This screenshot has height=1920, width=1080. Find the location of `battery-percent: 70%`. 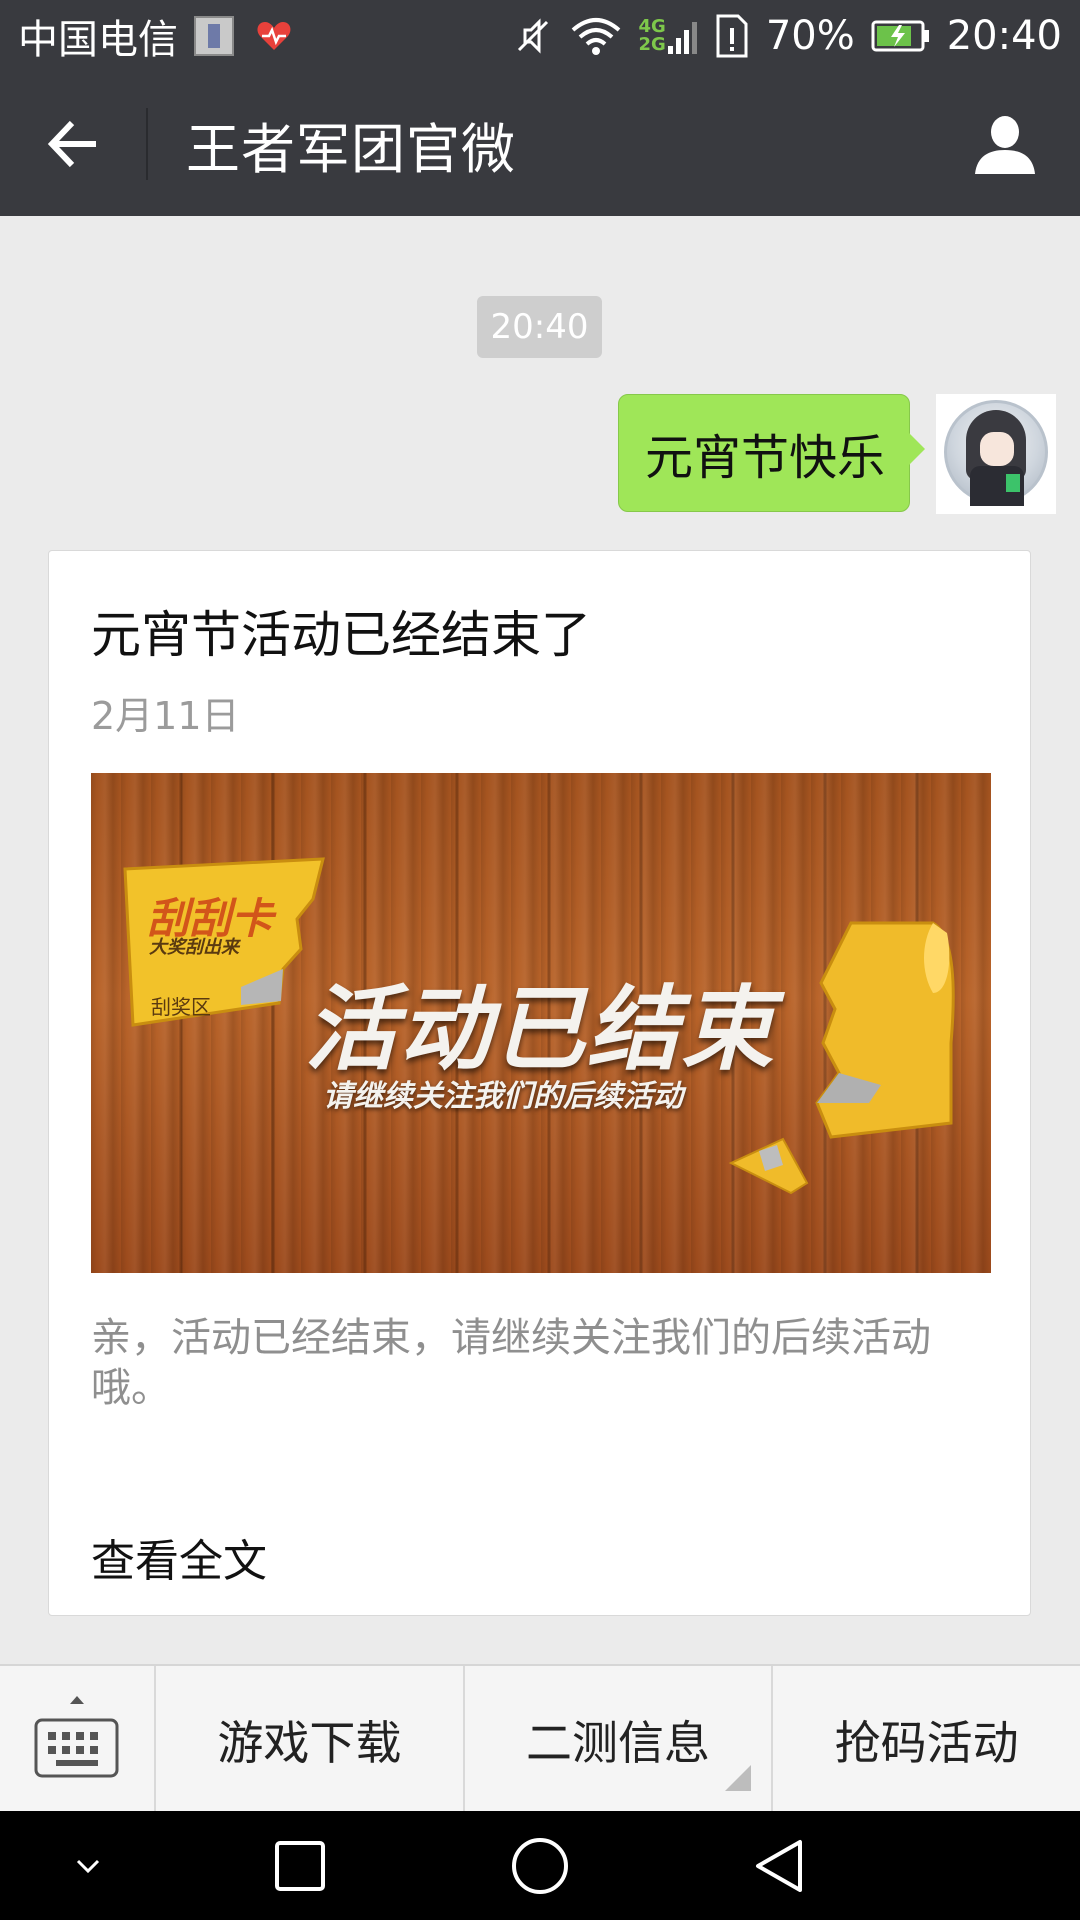

battery-percent: 70% is located at coordinates (810, 36).